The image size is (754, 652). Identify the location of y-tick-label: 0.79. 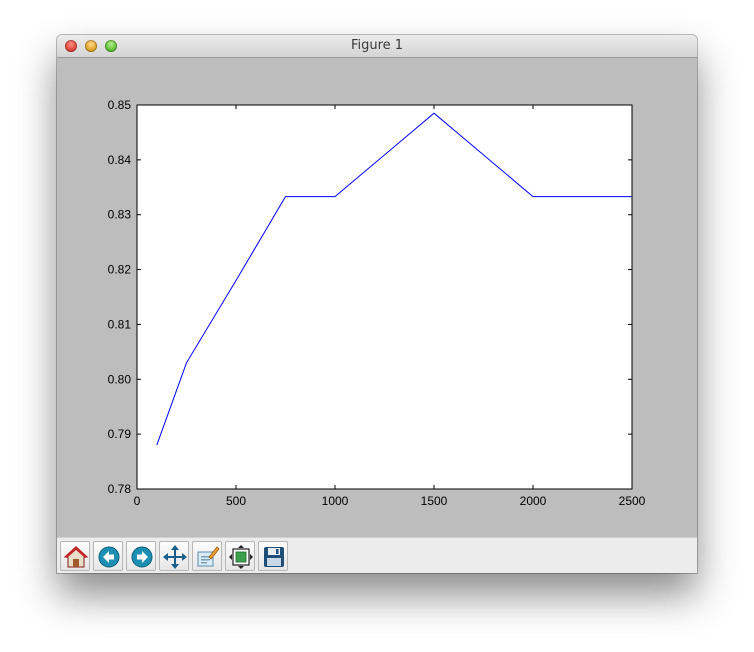
(120, 434).